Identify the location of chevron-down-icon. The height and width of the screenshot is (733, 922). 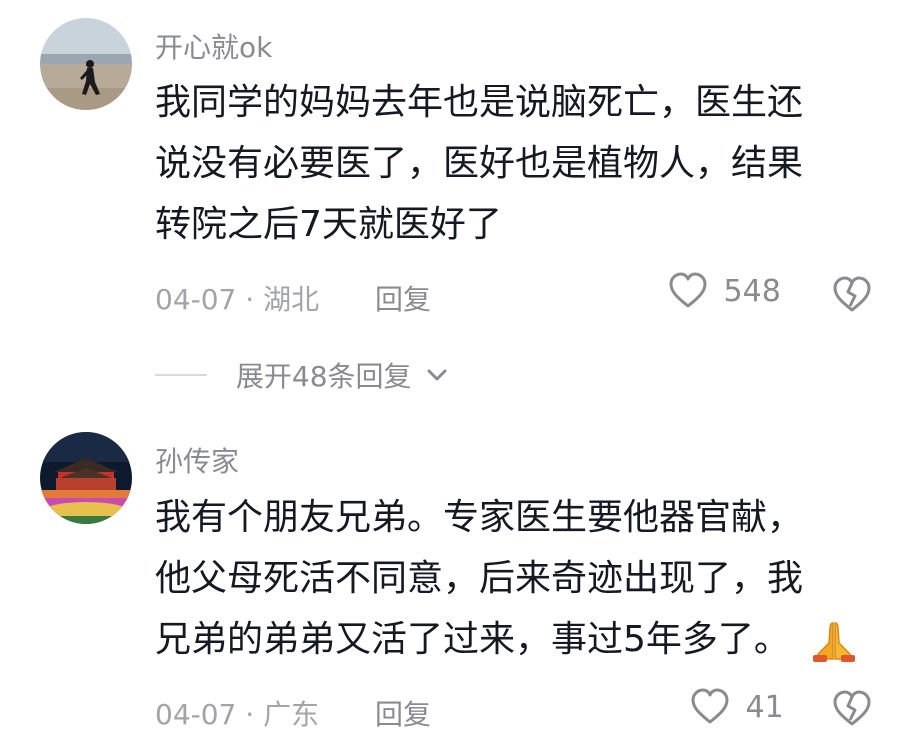
(437, 375).